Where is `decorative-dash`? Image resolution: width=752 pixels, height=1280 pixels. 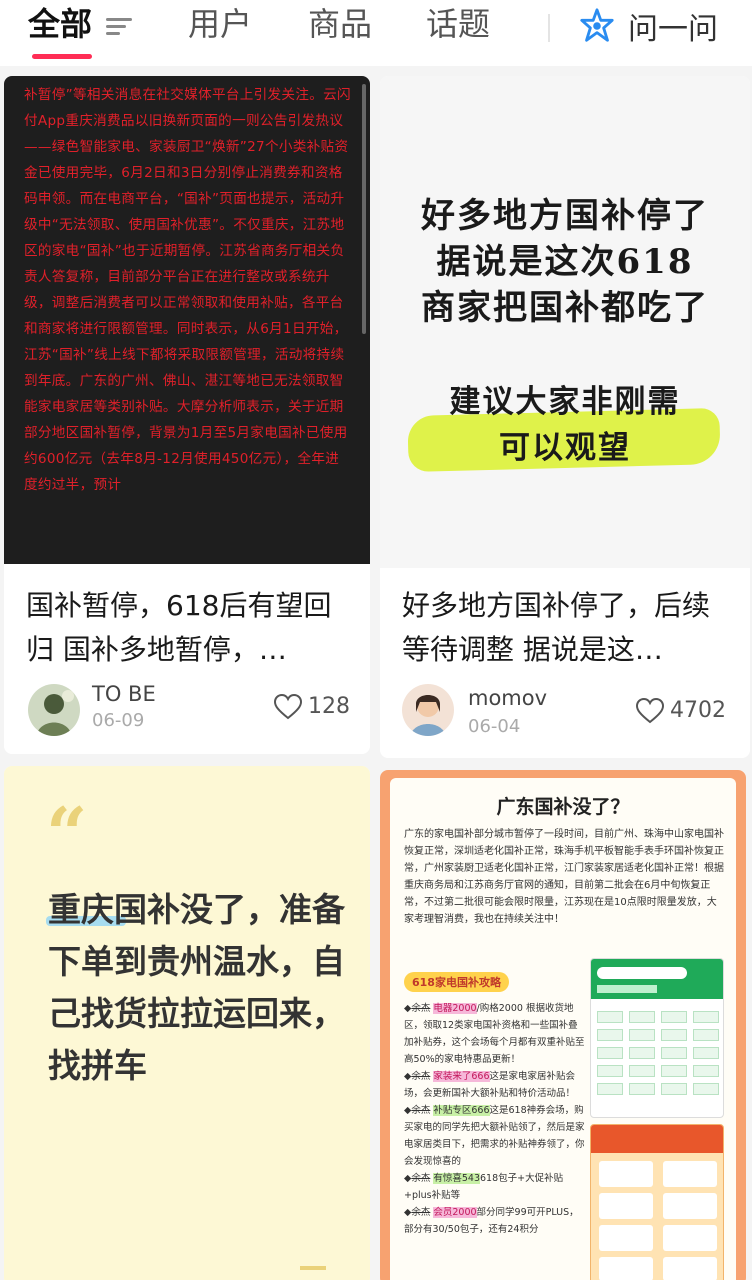 decorative-dash is located at coordinates (313, 1268).